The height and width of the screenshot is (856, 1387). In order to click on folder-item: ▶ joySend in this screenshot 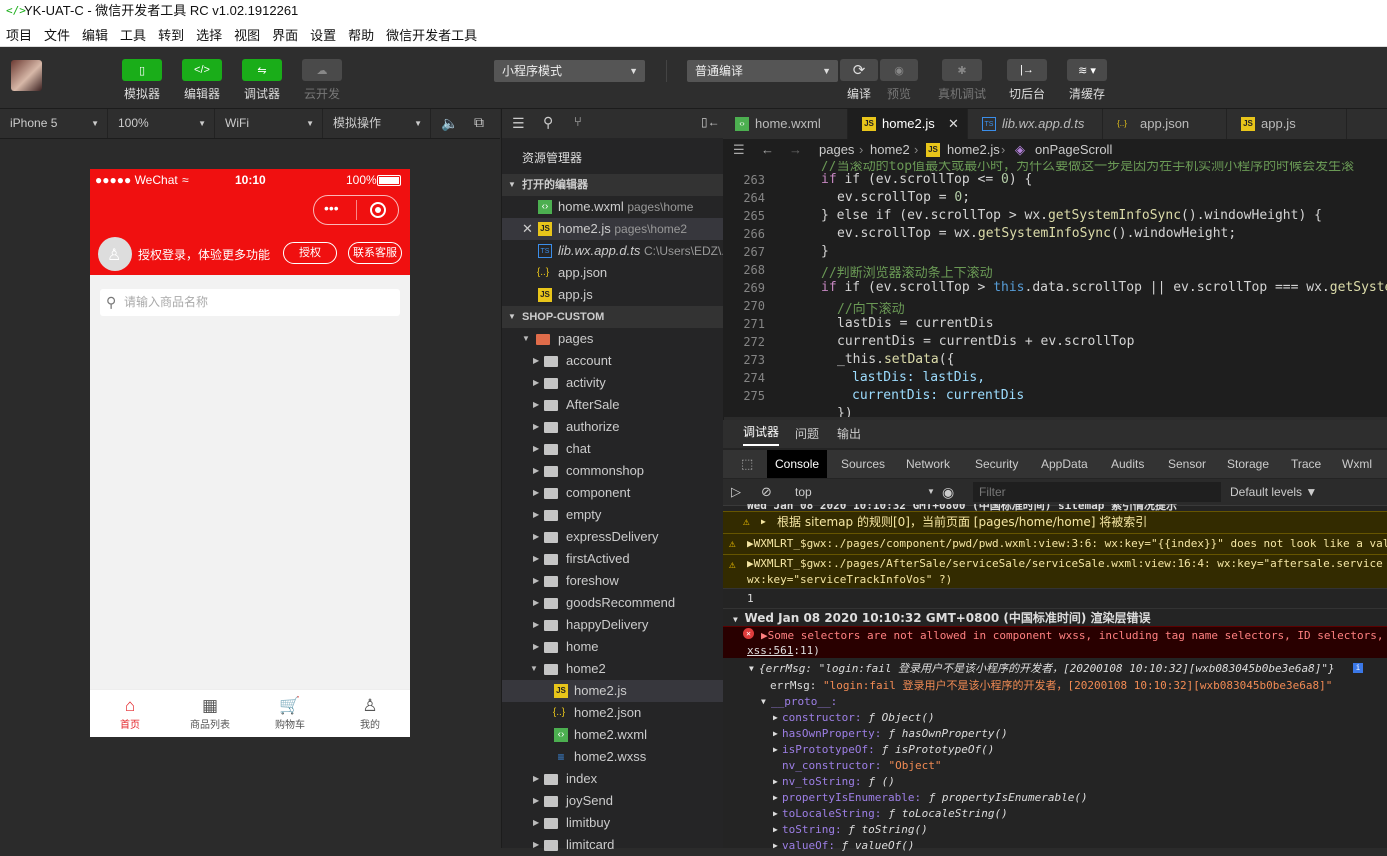, I will do `click(612, 801)`.